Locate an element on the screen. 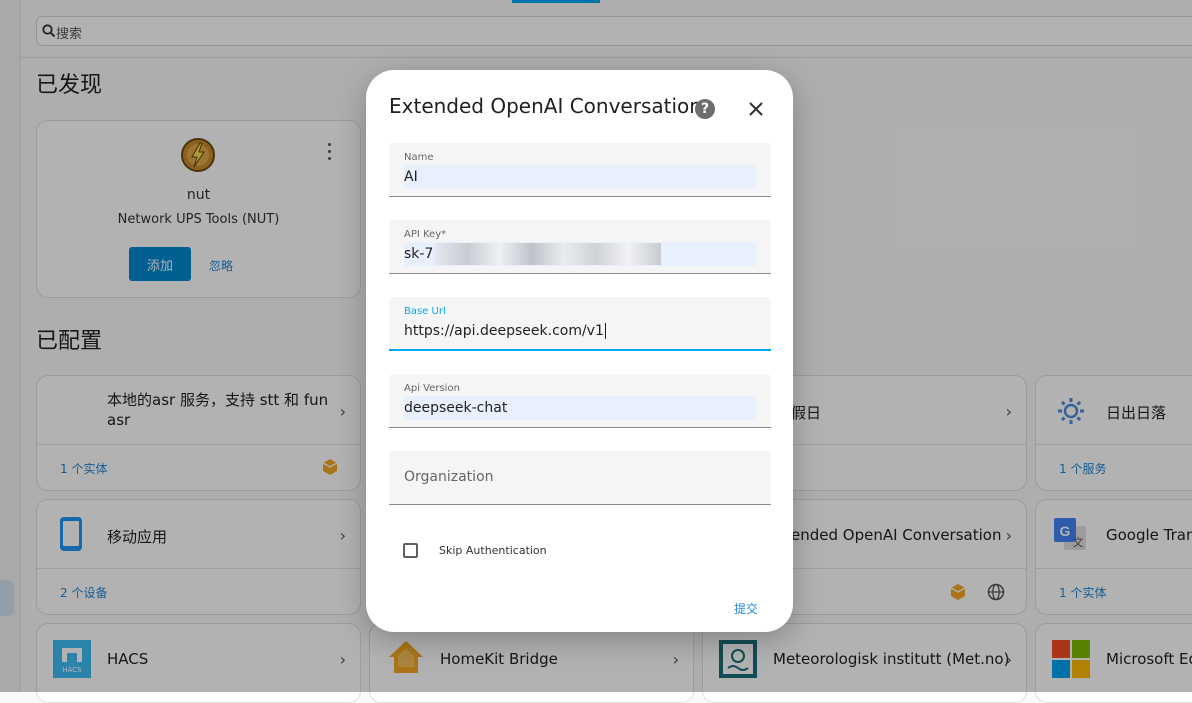 The height and width of the screenshot is (703, 1192). close-icon is located at coordinates (756, 109).